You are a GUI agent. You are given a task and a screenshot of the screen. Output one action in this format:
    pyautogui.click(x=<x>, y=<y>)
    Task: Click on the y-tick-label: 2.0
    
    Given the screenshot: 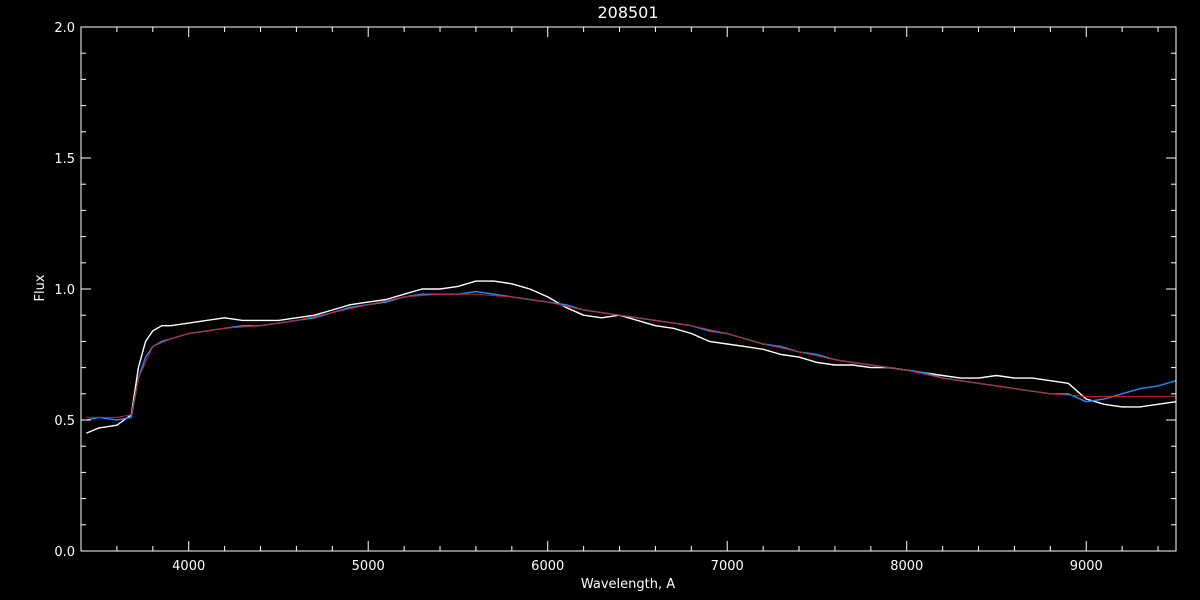 What is the action you would take?
    pyautogui.click(x=64, y=28)
    